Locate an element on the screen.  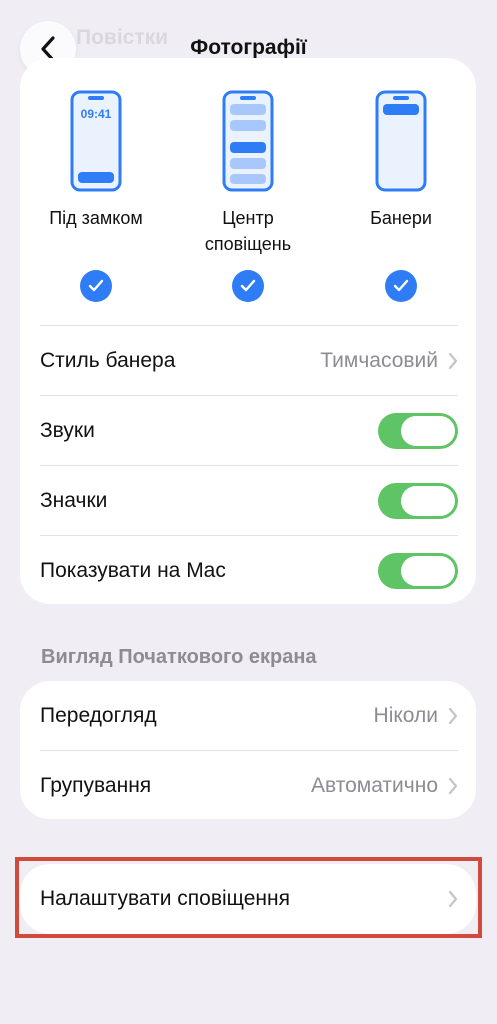
home-screen-card: Передогляд Ніколи Групування Автоматично is located at coordinates (248, 750).